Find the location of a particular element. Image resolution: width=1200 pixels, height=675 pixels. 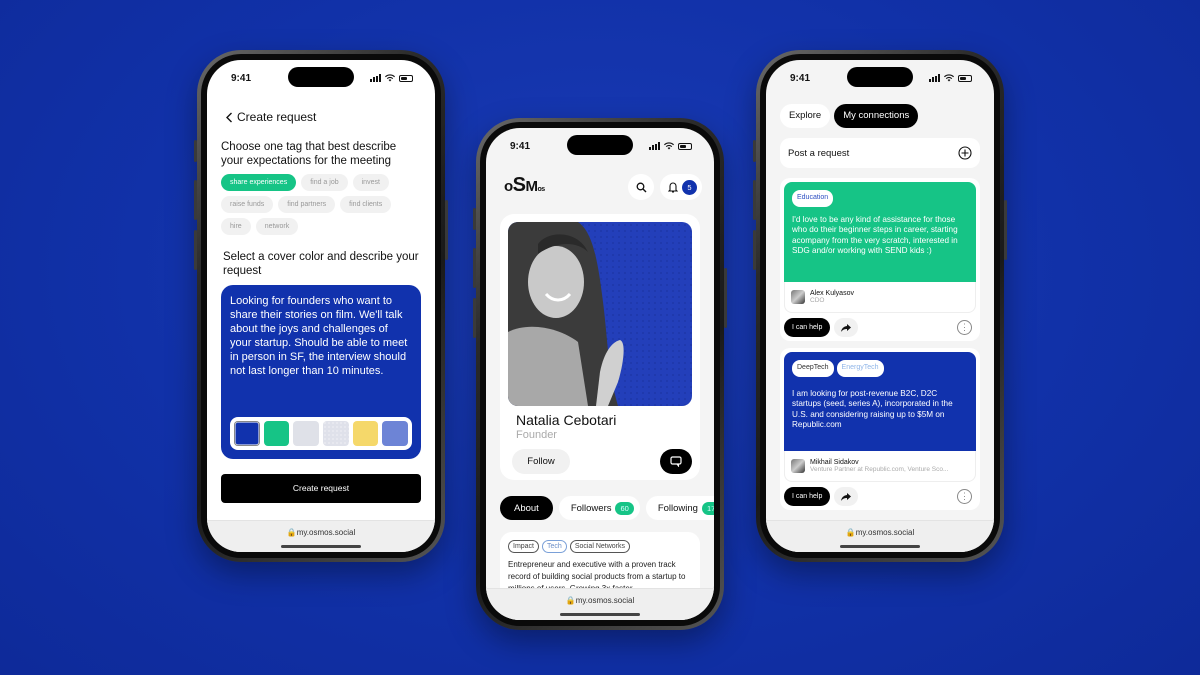

tab-explore: Explore is located at coordinates (805, 116).